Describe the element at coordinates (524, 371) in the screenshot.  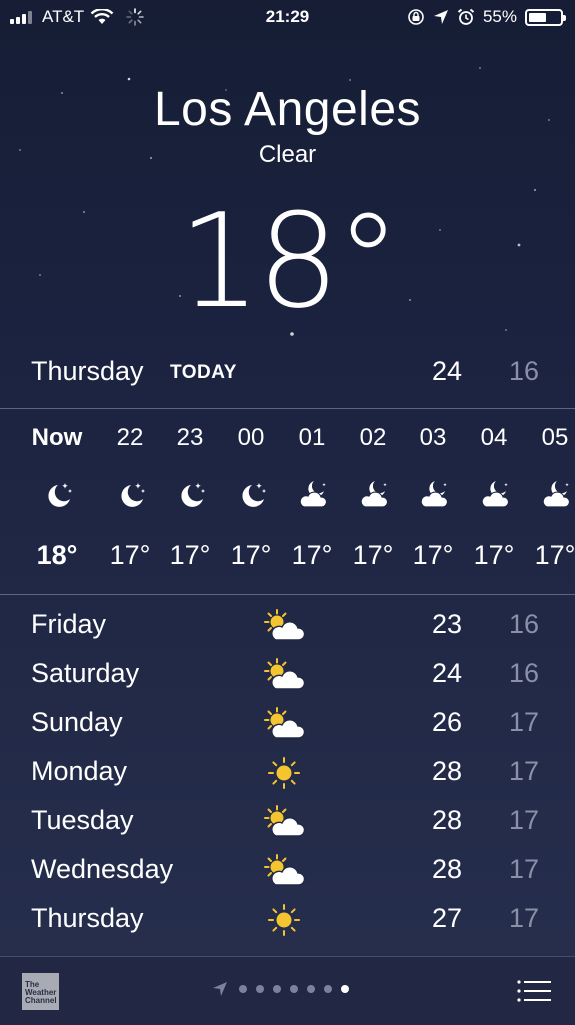
I see `today-low: 16` at that location.